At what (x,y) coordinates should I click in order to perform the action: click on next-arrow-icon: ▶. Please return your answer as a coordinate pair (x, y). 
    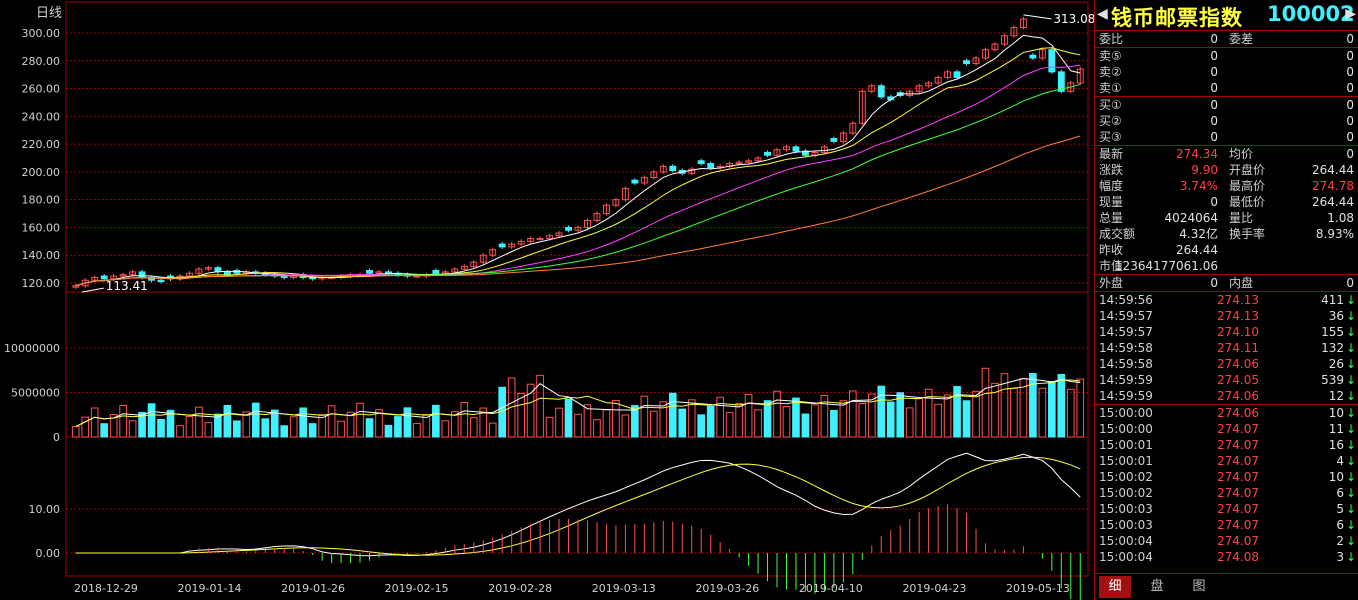
    Looking at the image, I should click on (1350, 14).